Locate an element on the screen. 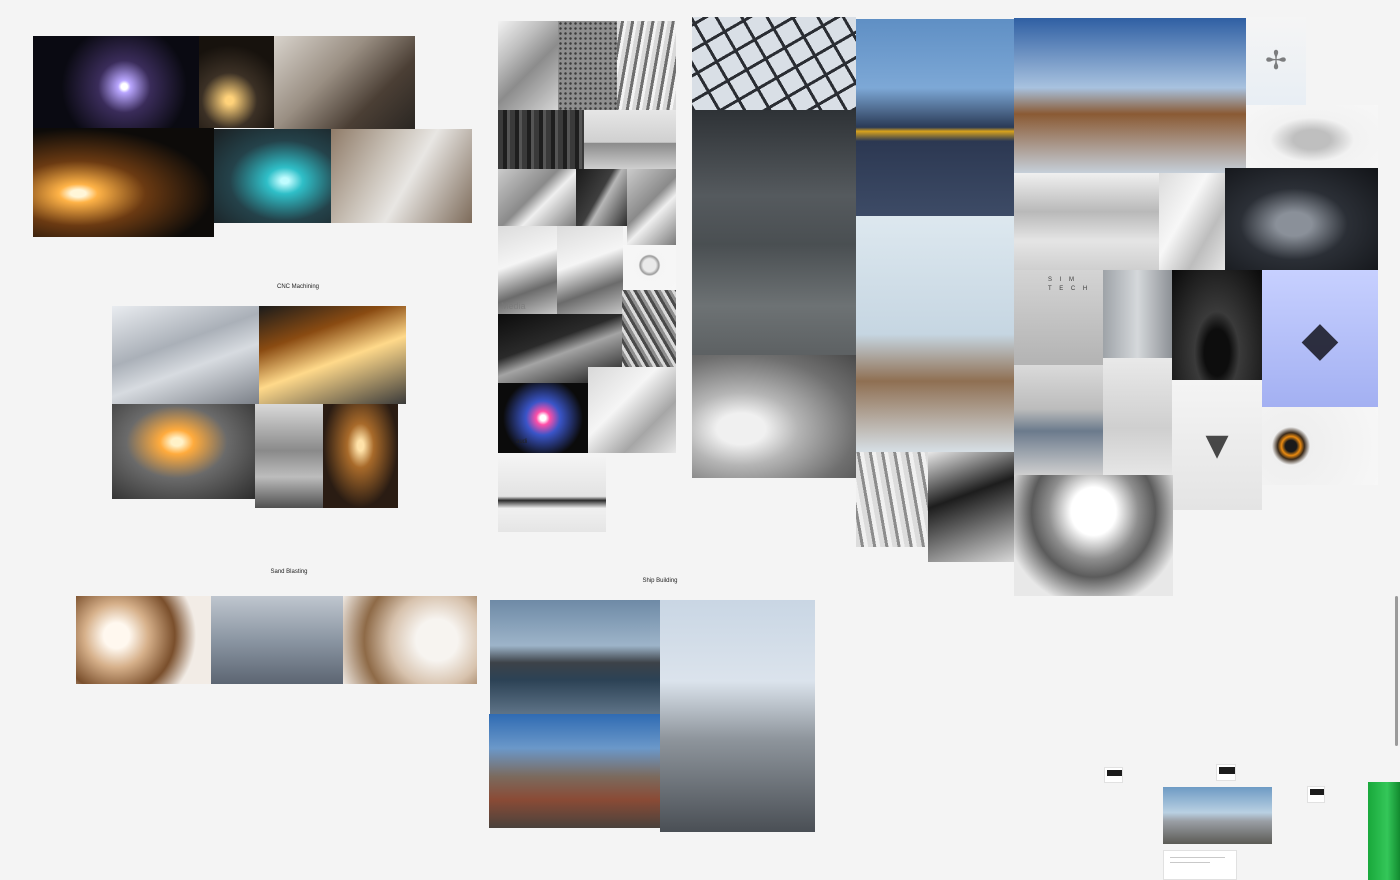  landing-gear-photo is located at coordinates (1217, 325).